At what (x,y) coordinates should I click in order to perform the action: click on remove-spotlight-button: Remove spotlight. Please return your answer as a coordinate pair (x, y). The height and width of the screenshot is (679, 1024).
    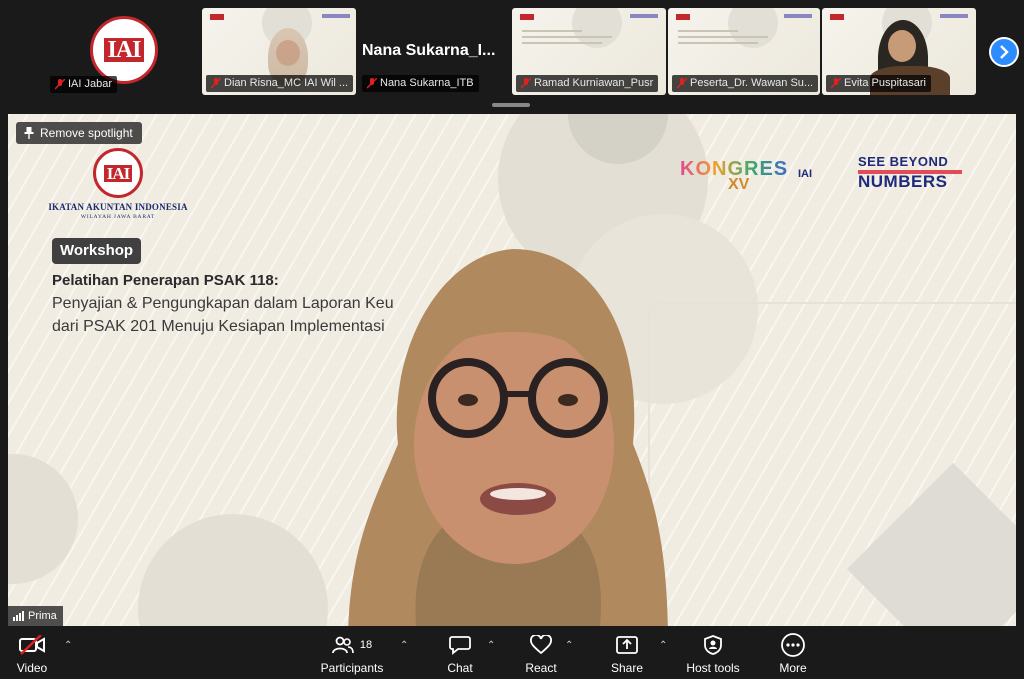
    Looking at the image, I should click on (79, 133).